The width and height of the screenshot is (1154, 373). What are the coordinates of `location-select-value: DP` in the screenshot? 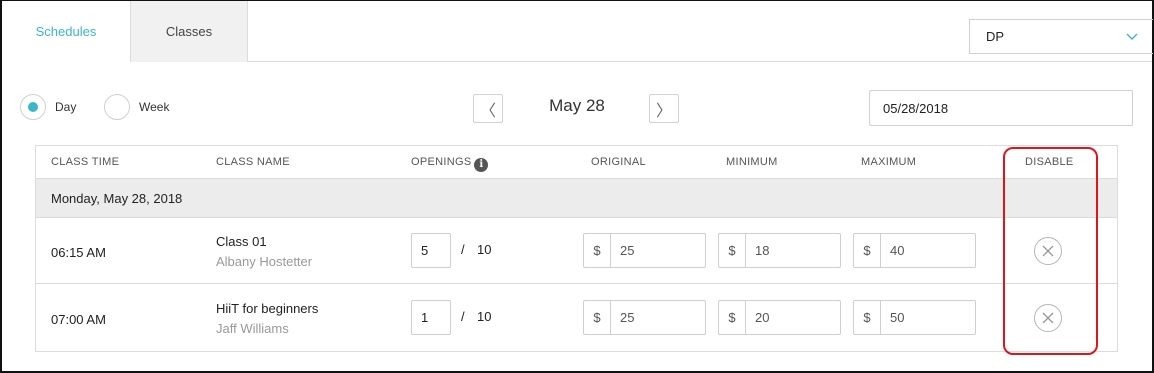 It's located at (995, 36).